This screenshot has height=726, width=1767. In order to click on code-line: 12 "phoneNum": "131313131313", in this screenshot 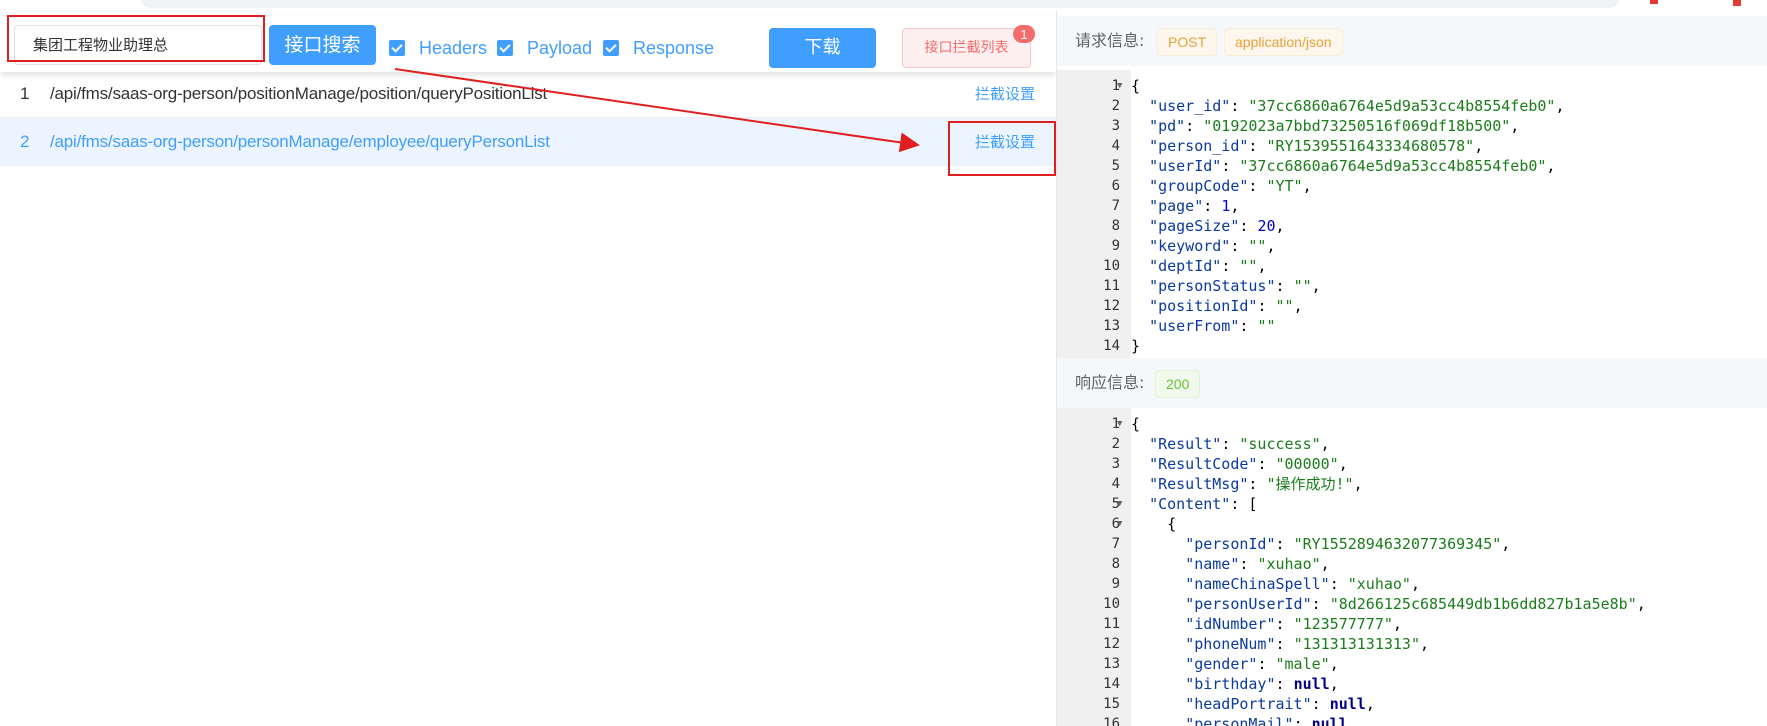, I will do `click(1412, 644)`.